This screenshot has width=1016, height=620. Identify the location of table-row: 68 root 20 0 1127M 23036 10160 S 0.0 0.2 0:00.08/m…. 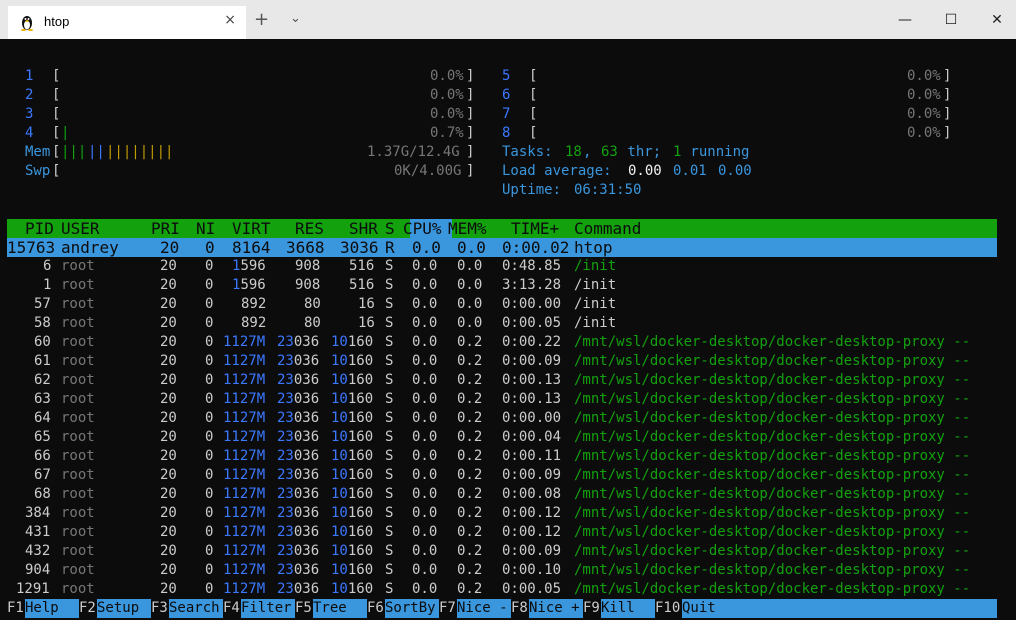
(508, 494).